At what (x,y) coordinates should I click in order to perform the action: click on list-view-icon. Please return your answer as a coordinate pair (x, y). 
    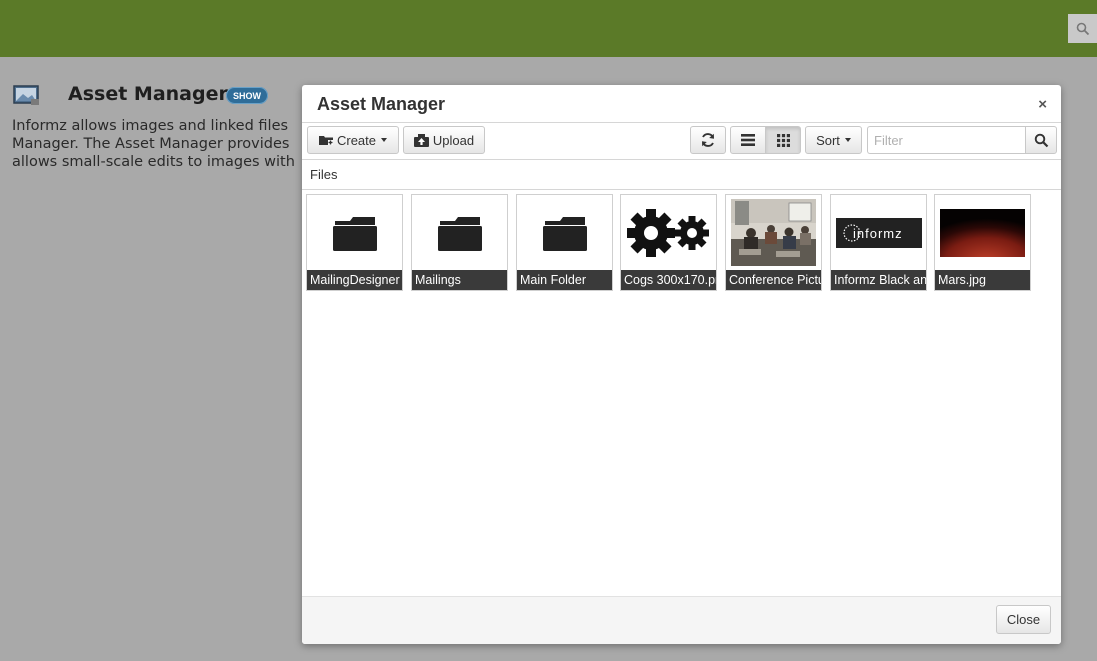
    Looking at the image, I should click on (748, 140).